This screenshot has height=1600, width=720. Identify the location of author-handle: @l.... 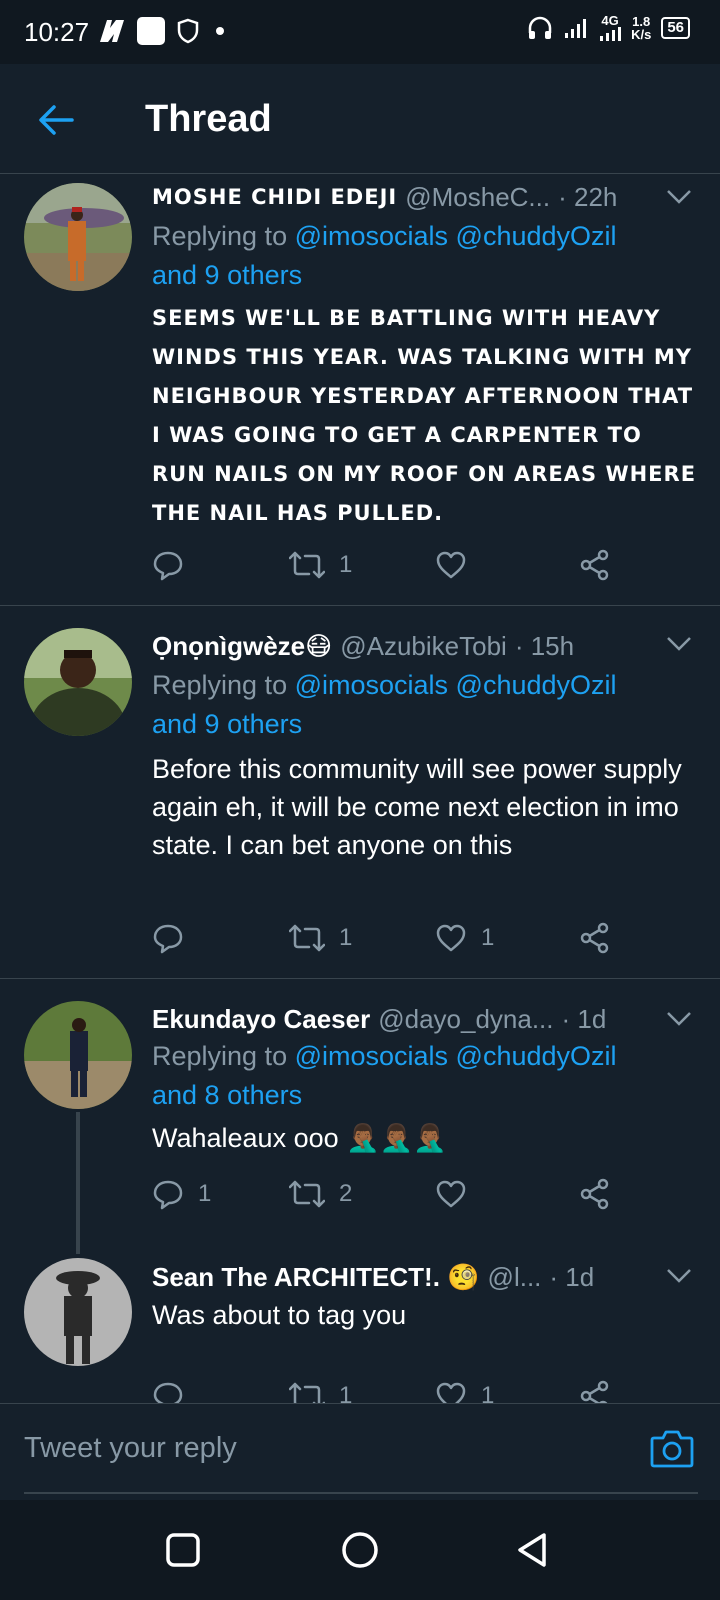
(515, 1277).